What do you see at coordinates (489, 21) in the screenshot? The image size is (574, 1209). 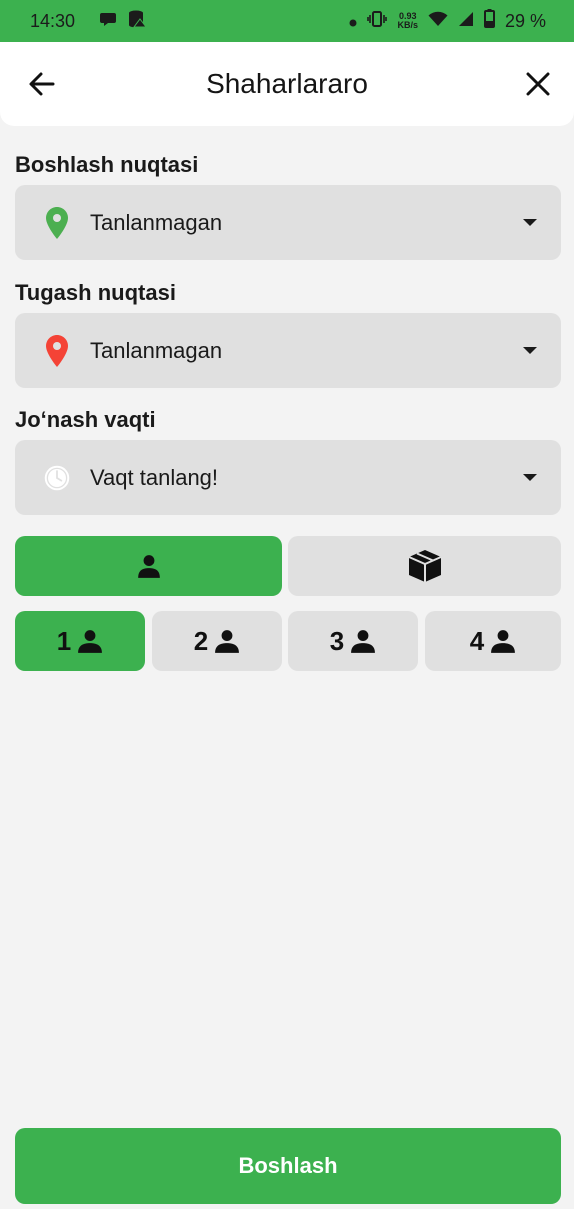 I see `battery-icon` at bounding box center [489, 21].